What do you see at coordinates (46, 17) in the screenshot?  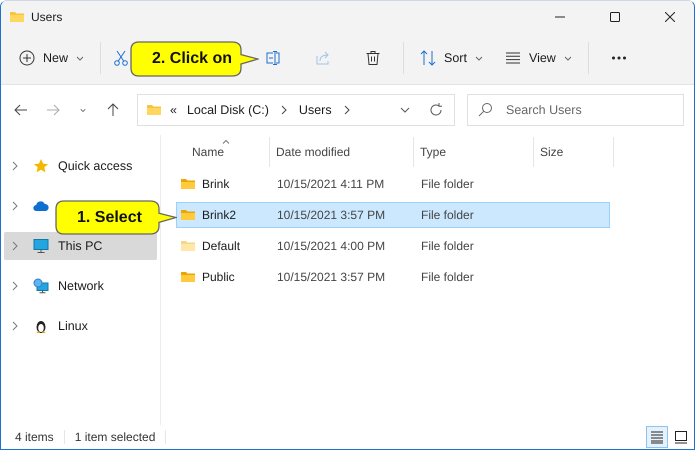 I see `window-title: Users` at bounding box center [46, 17].